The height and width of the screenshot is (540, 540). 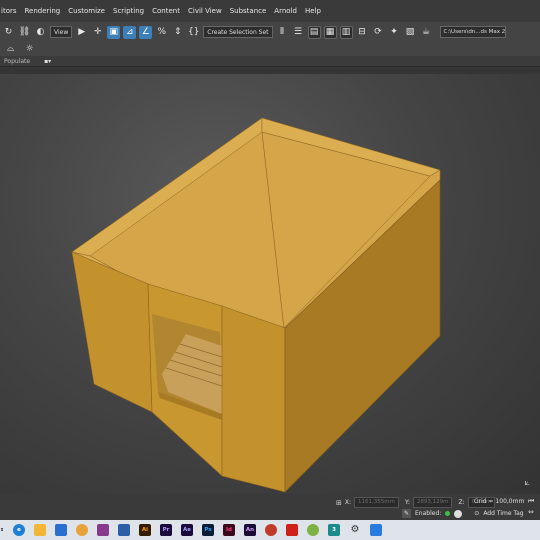 I want to click on edge-browser-icon: e, so click(x=19, y=530).